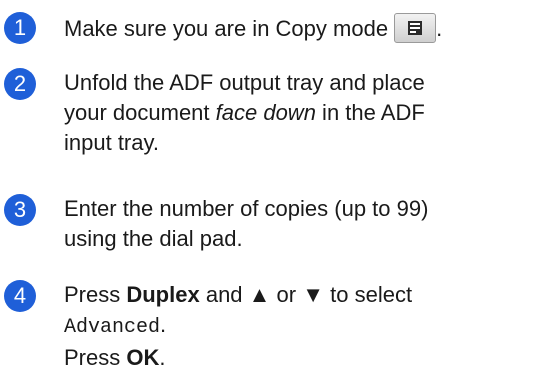  I want to click on step-number: 4, so click(20, 296).